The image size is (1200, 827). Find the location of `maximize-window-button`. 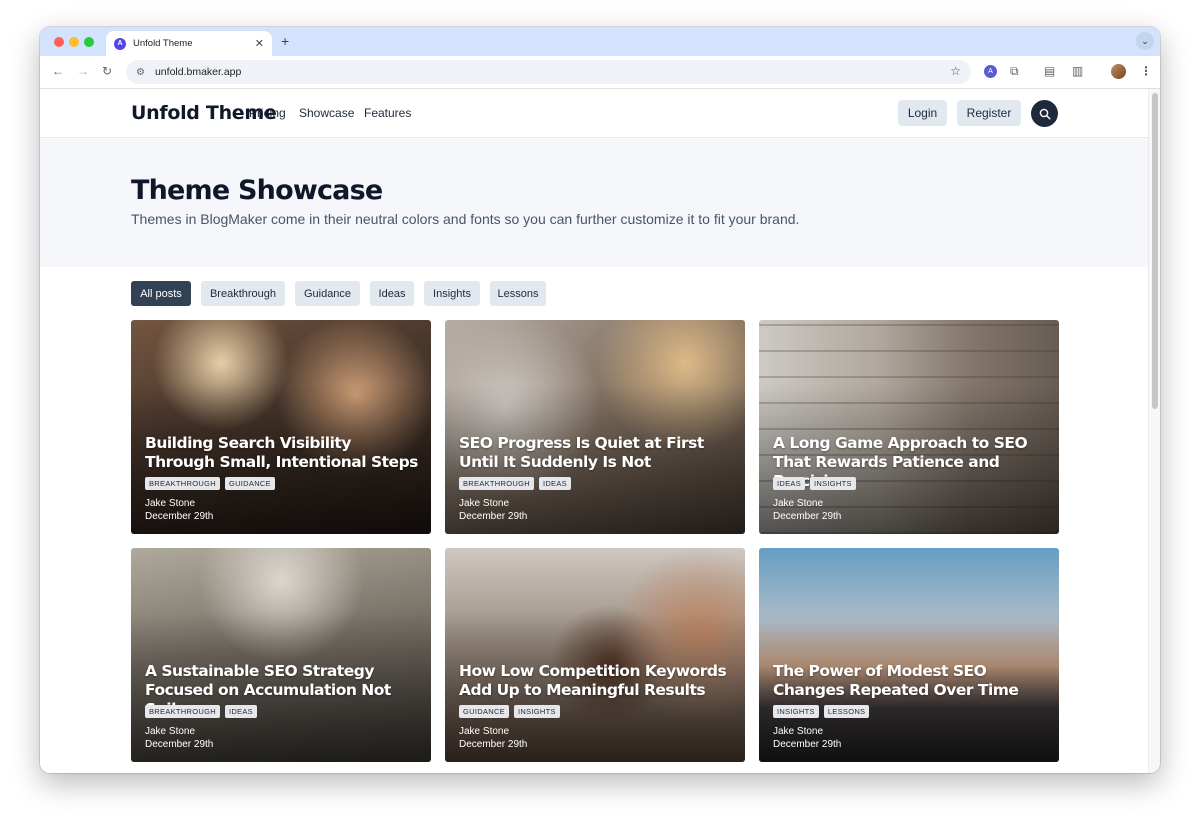

maximize-window-button is located at coordinates (89, 42).